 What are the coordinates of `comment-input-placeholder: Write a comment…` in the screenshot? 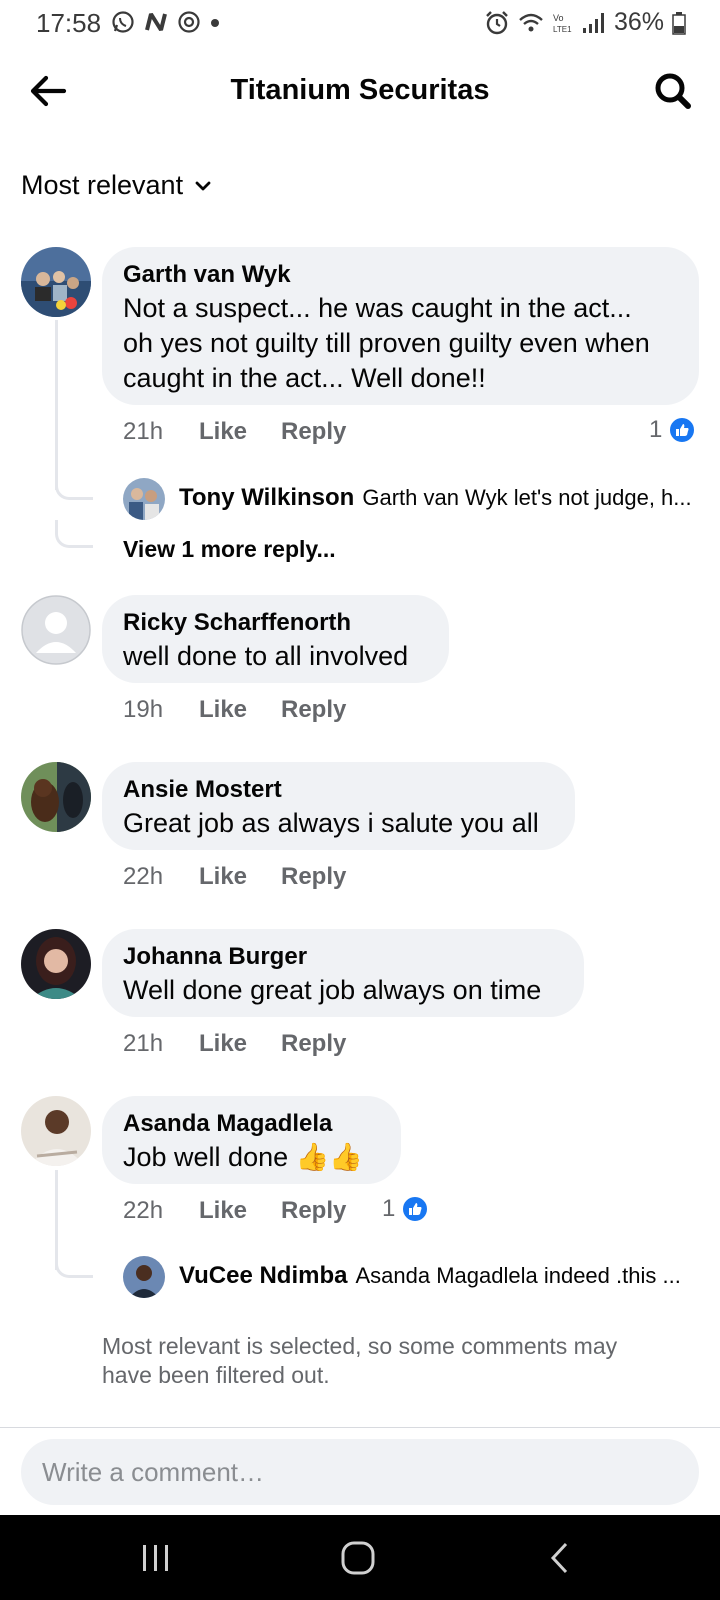 It's located at (153, 1471).